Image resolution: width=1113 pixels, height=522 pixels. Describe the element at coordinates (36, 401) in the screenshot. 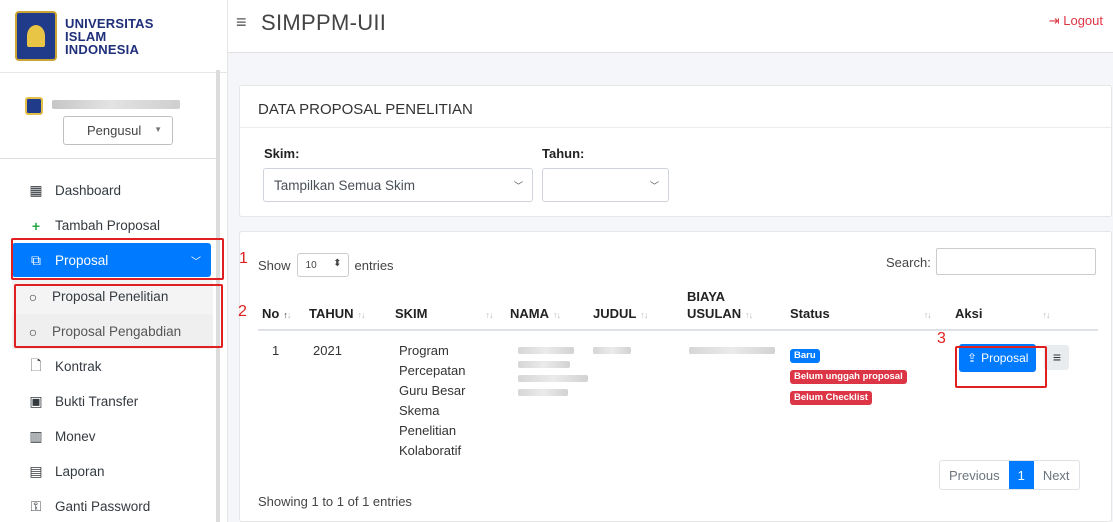

I see `money-icon: ▣` at that location.